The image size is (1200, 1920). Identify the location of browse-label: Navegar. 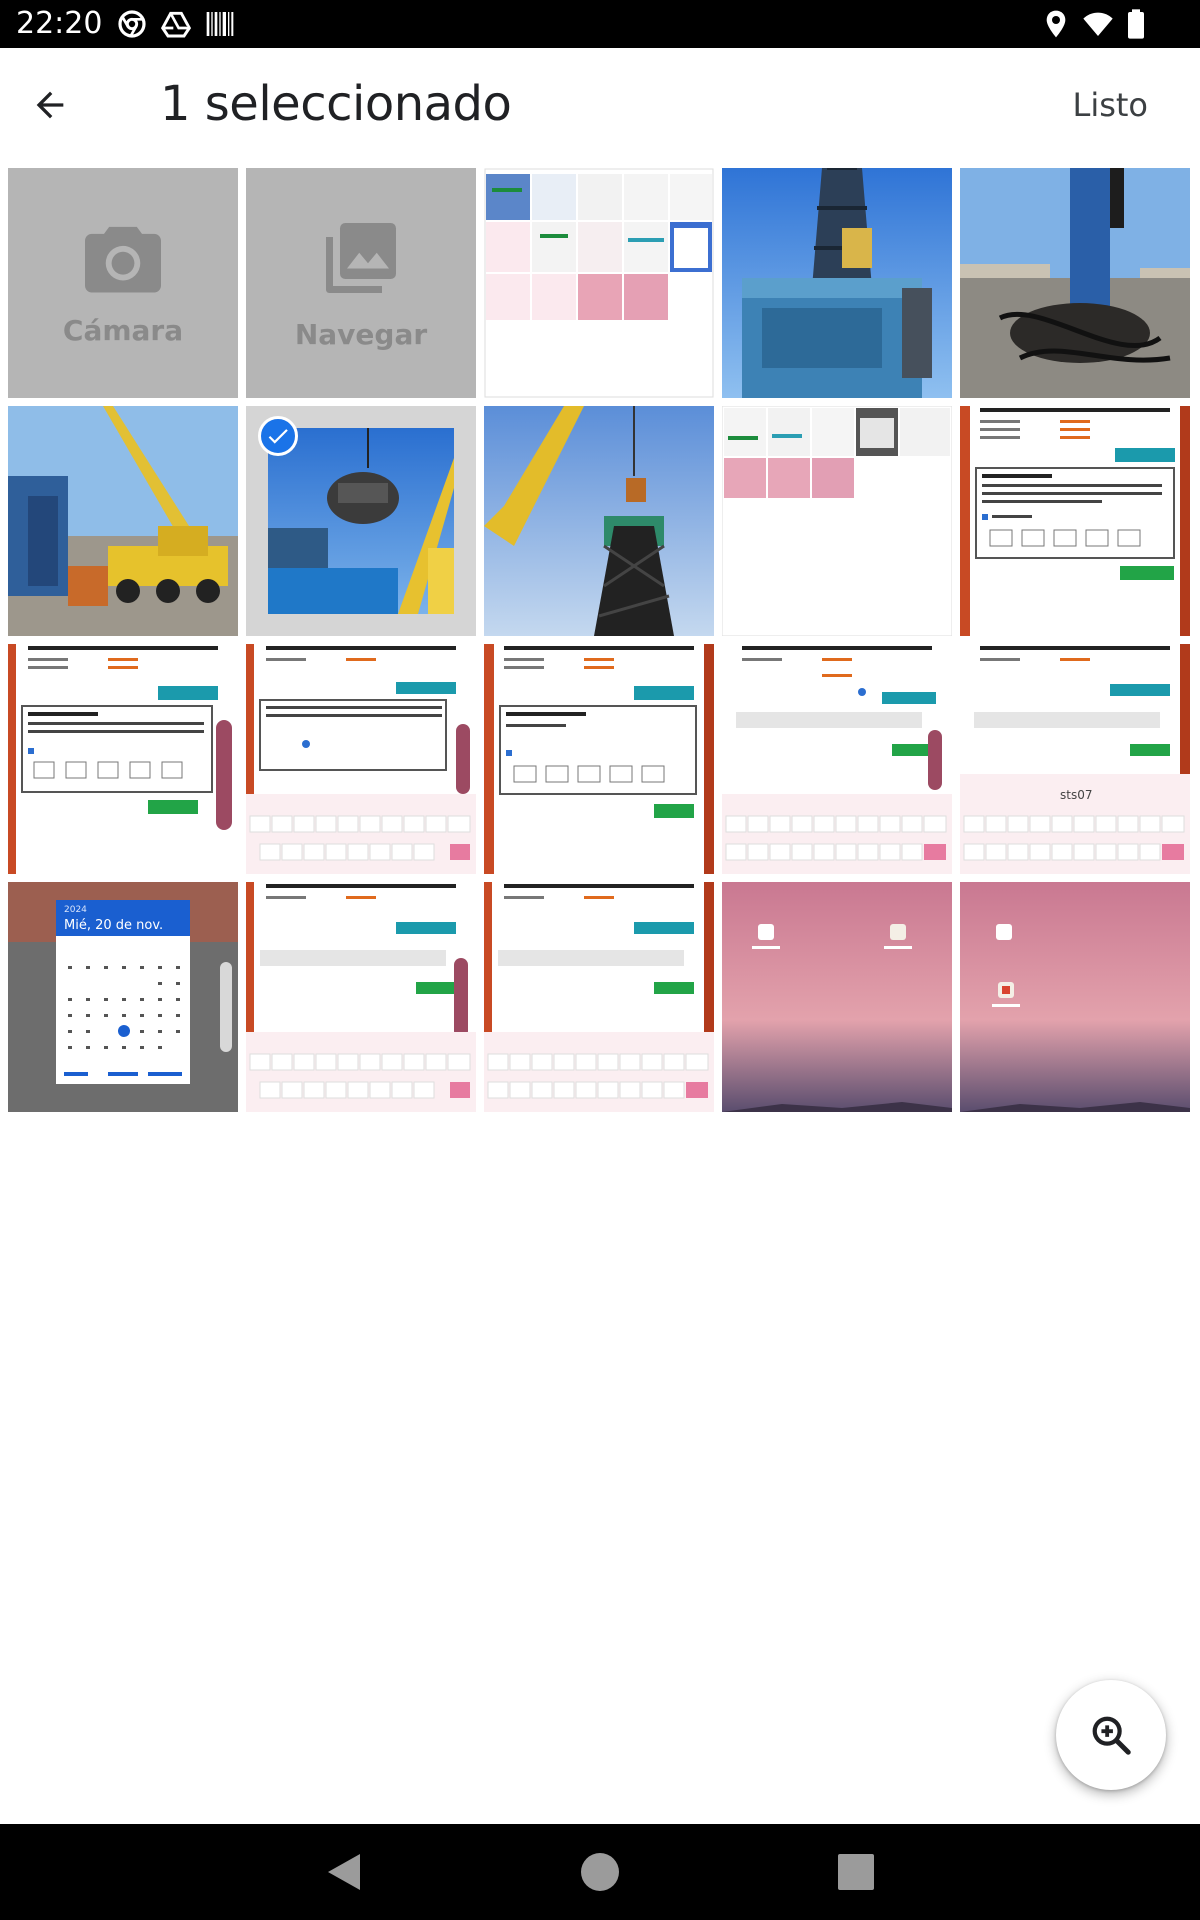
(361, 334).